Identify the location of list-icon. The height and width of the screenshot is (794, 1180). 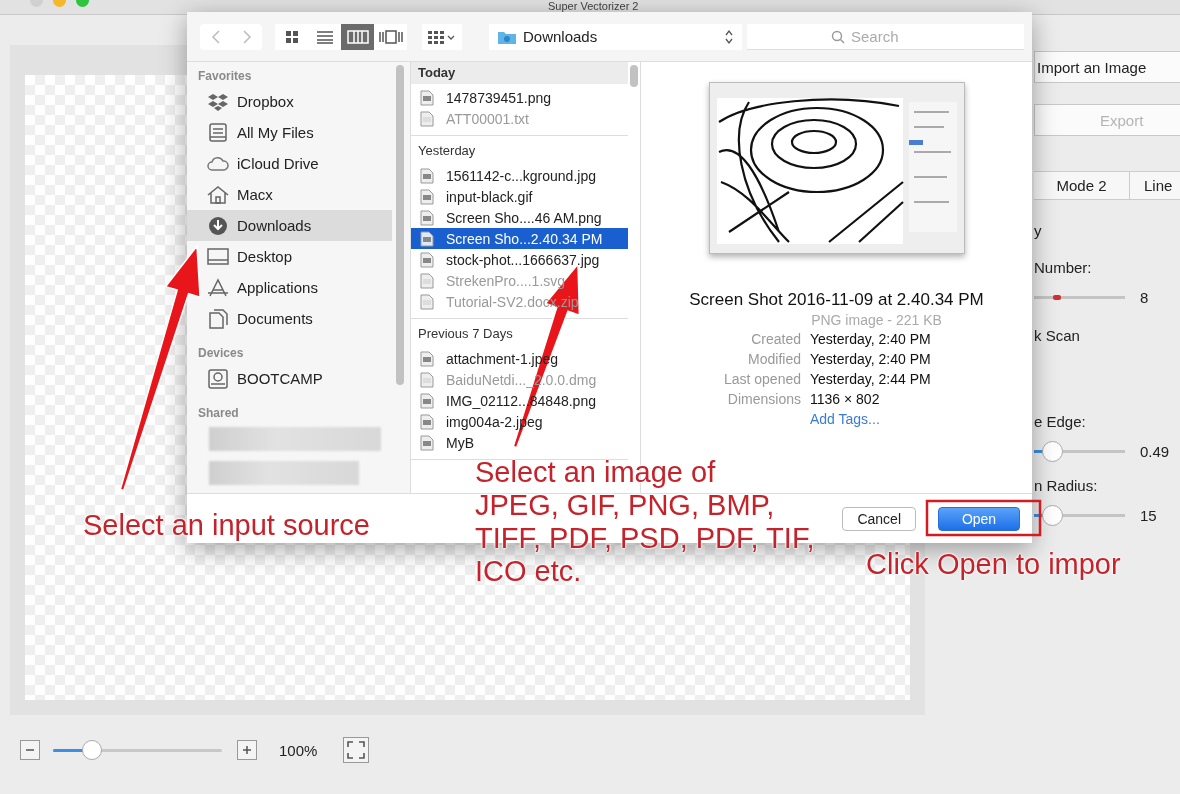
(324, 36).